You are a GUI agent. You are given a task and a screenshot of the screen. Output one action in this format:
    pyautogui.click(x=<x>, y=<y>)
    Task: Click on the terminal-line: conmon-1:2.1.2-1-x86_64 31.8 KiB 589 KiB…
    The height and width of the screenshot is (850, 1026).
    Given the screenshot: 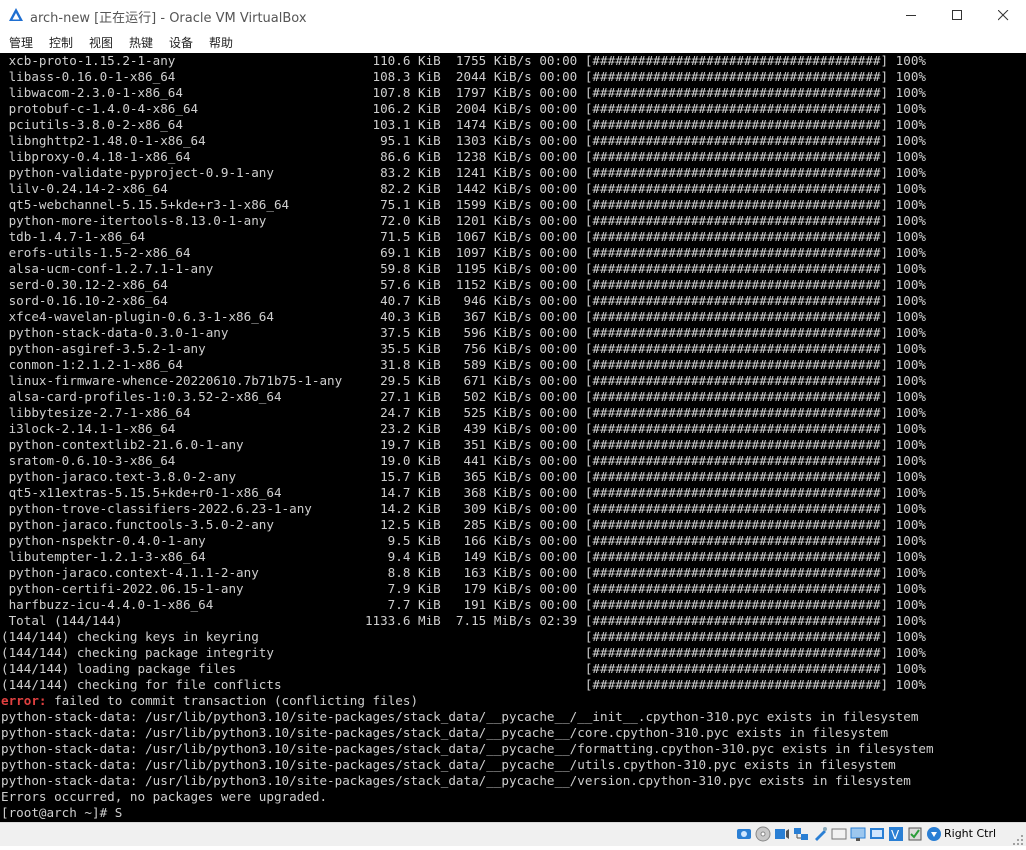 What is the action you would take?
    pyautogui.click(x=464, y=364)
    